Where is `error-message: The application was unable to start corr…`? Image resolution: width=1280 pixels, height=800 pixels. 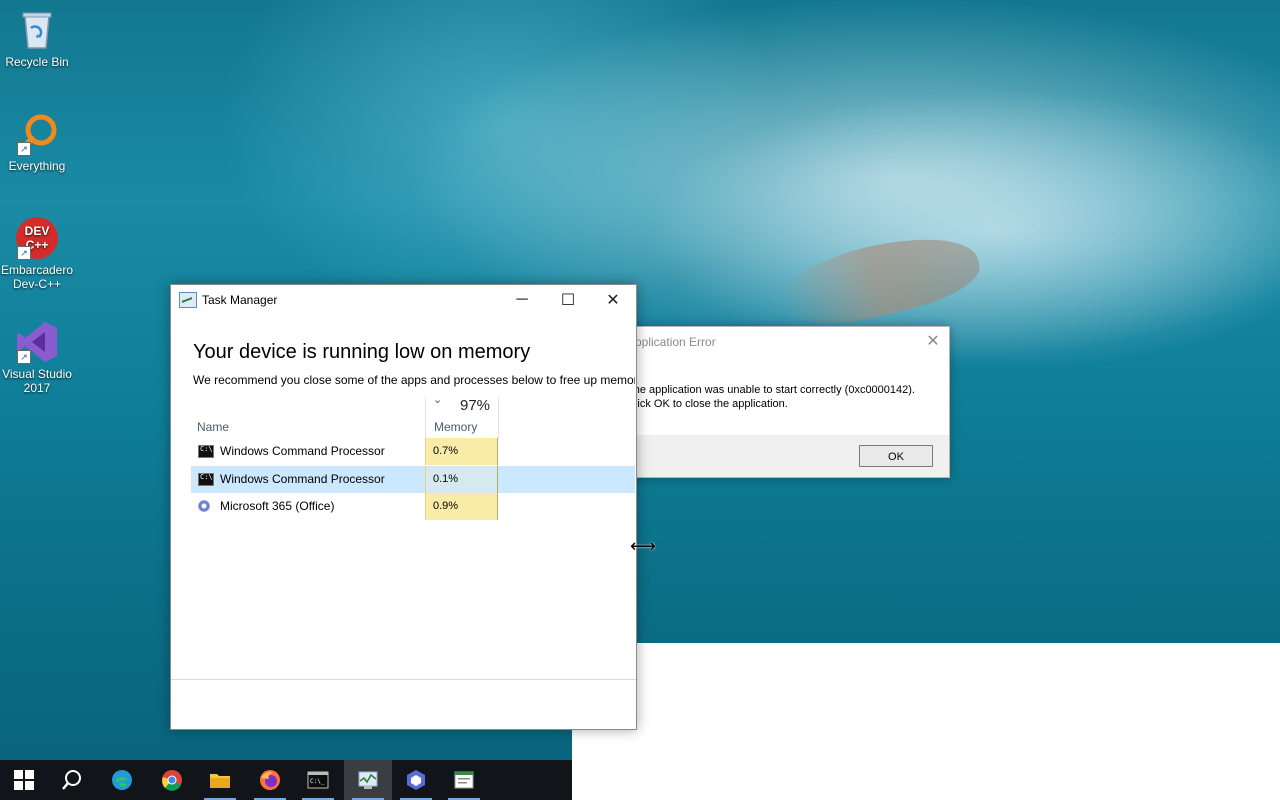 error-message: The application was unable to start corr… is located at coordinates (771, 397).